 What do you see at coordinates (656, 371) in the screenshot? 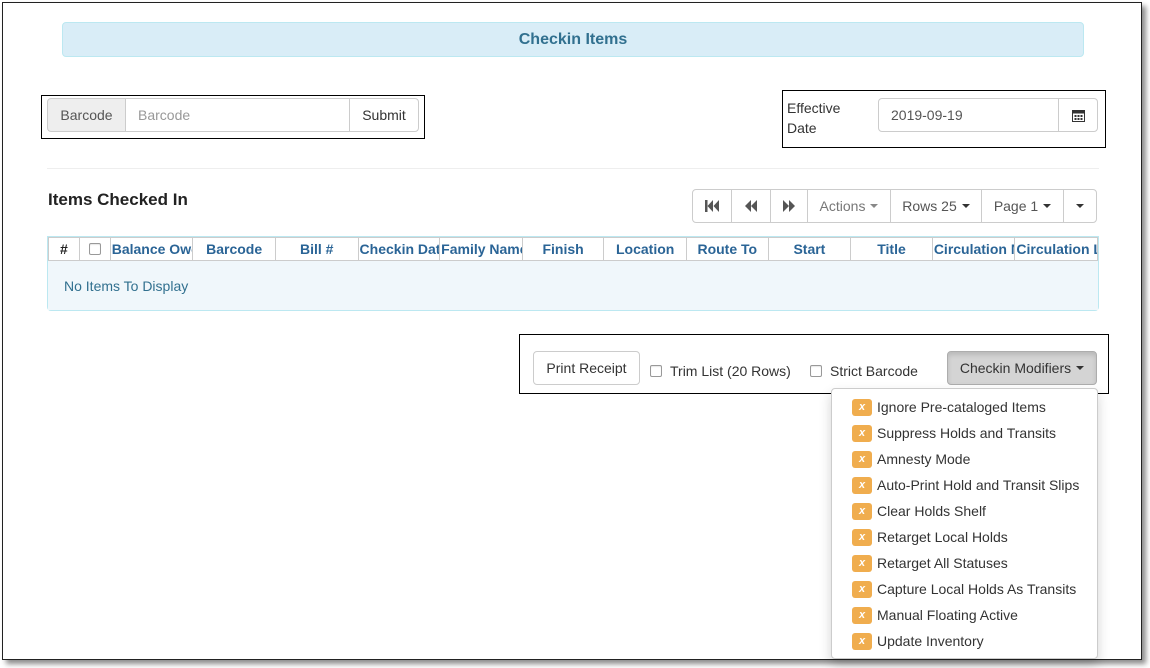
I see `trim-list-checkbox` at bounding box center [656, 371].